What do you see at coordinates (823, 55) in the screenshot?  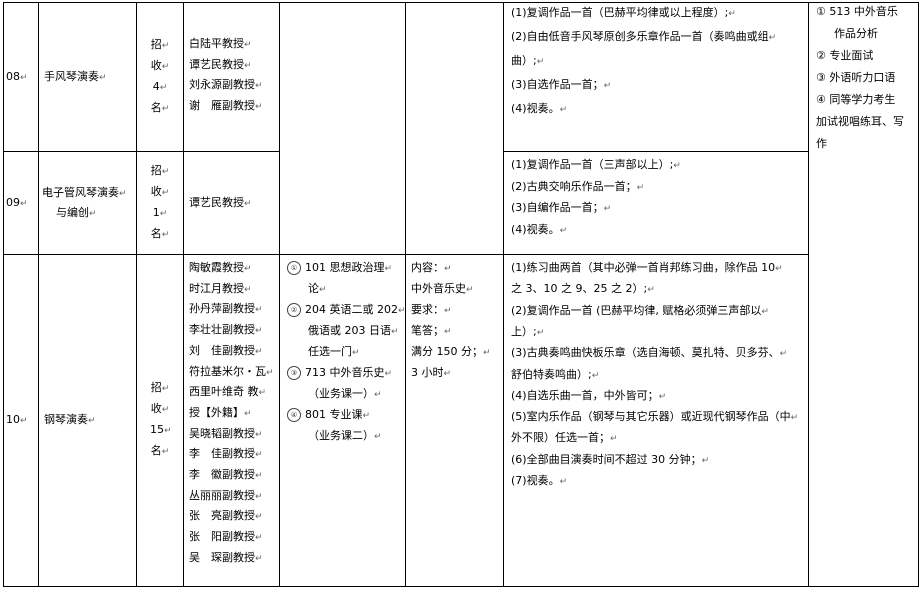 I see `retest-number: ②` at bounding box center [823, 55].